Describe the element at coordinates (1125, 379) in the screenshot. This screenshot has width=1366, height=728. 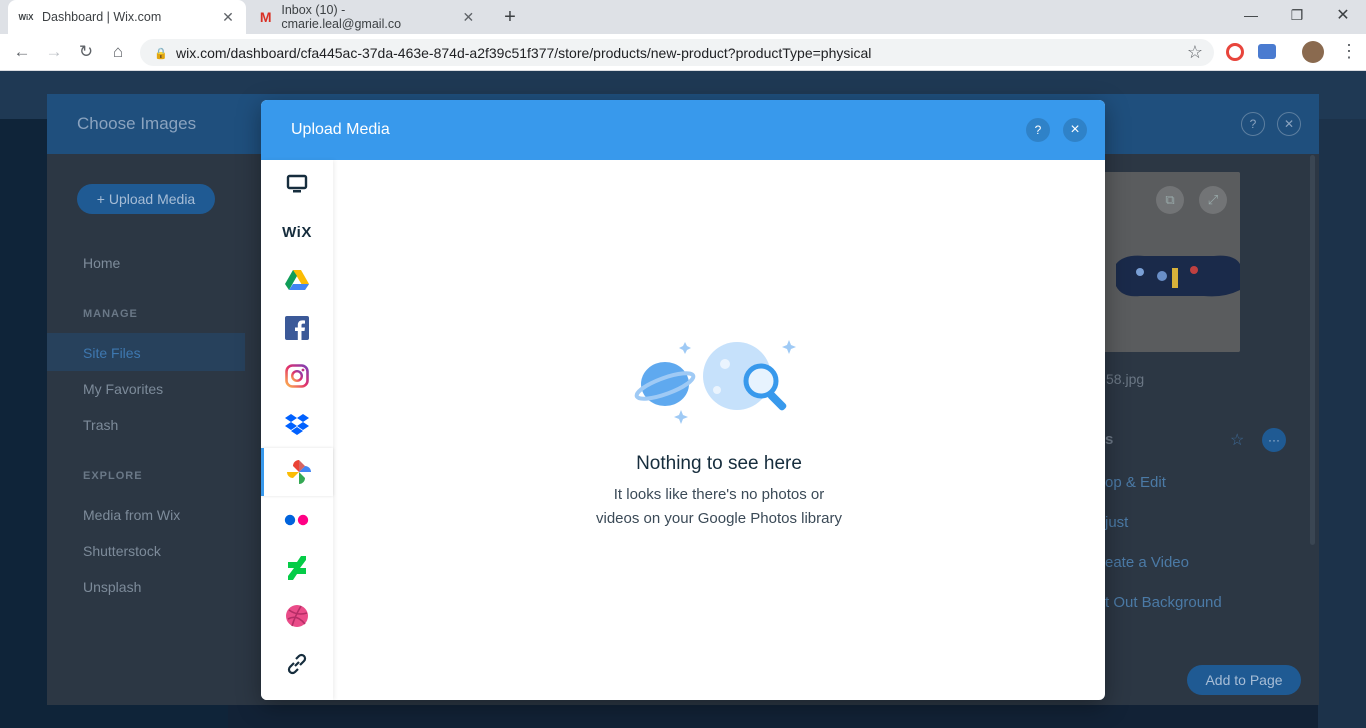
I see `file-name: 58.jpg` at that location.